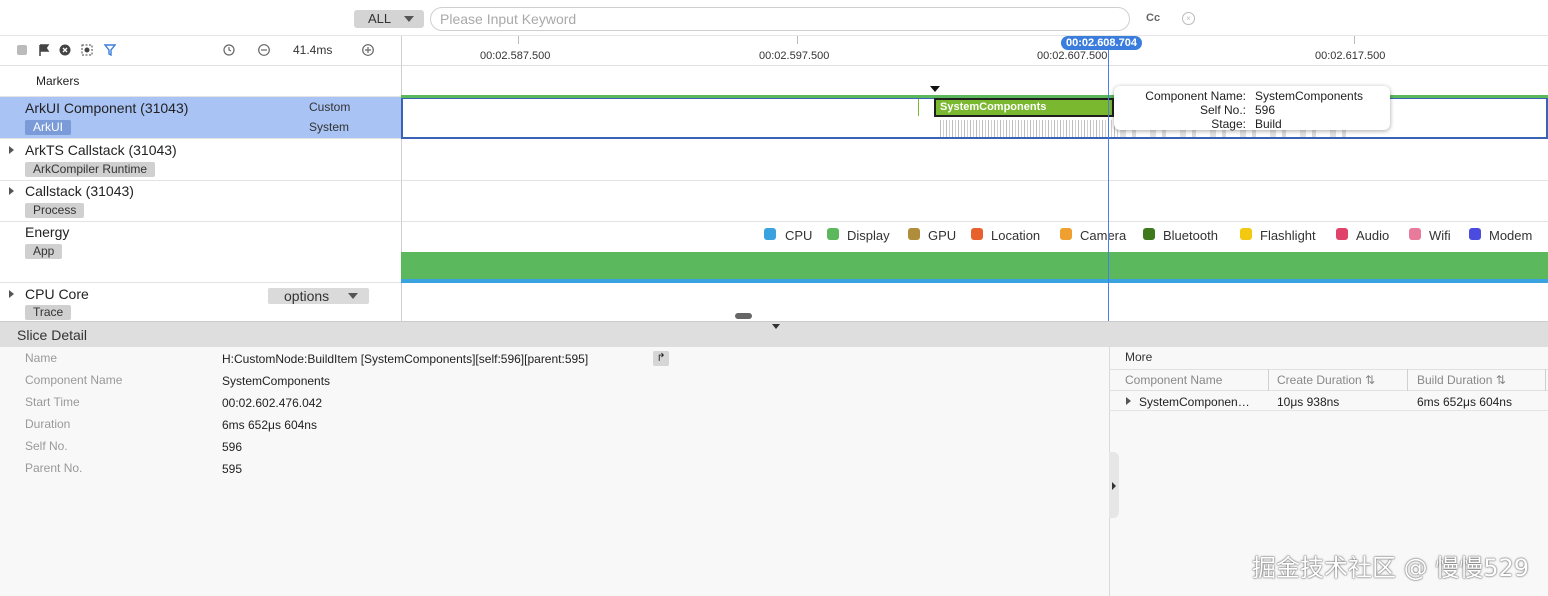  What do you see at coordinates (974, 201) in the screenshot?
I see `callstack-track` at bounding box center [974, 201].